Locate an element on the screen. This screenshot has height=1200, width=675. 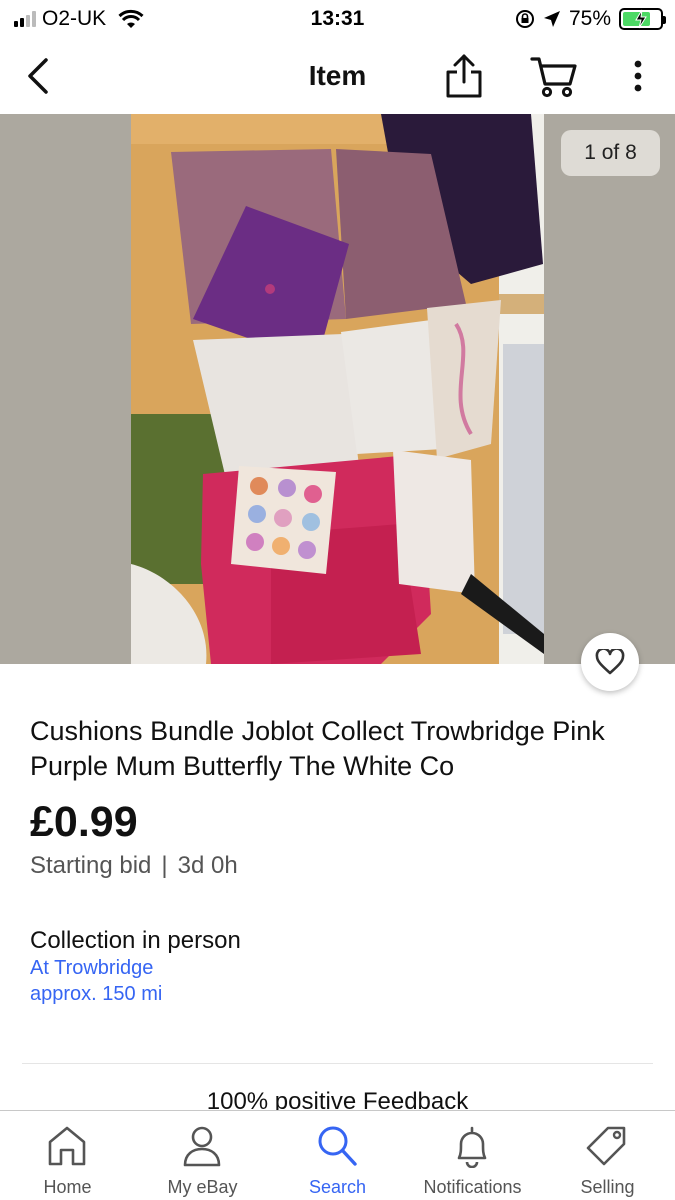
delivery-distance-link: approx. 150 mi is located at coordinates (96, 994).